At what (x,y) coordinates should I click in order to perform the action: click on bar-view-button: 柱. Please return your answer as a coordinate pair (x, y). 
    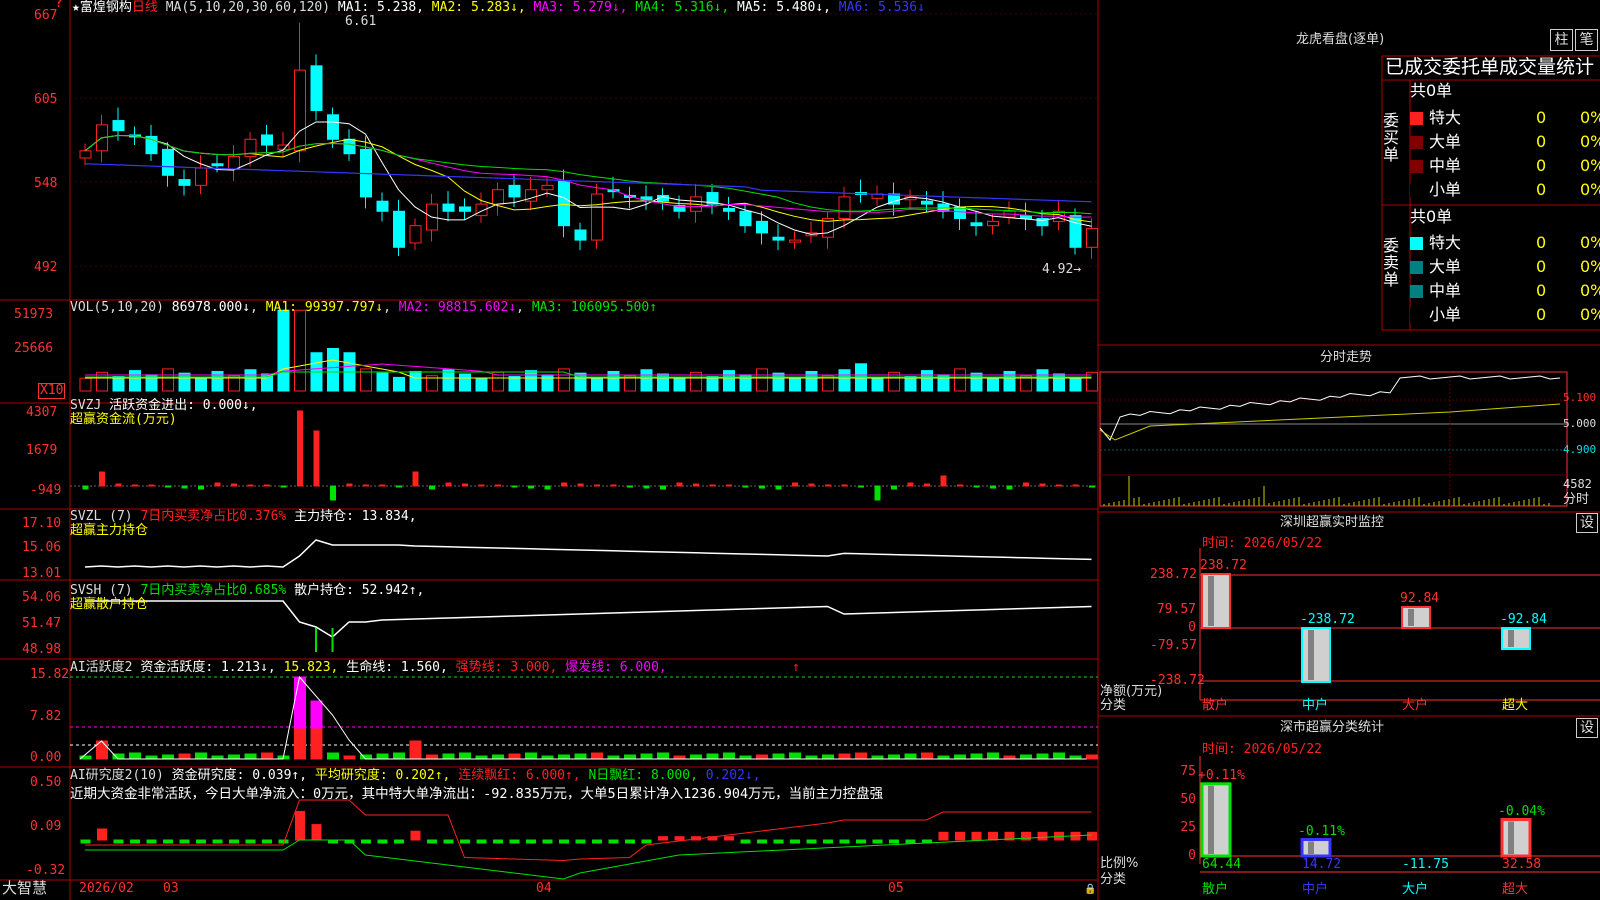
    Looking at the image, I should click on (1561, 40).